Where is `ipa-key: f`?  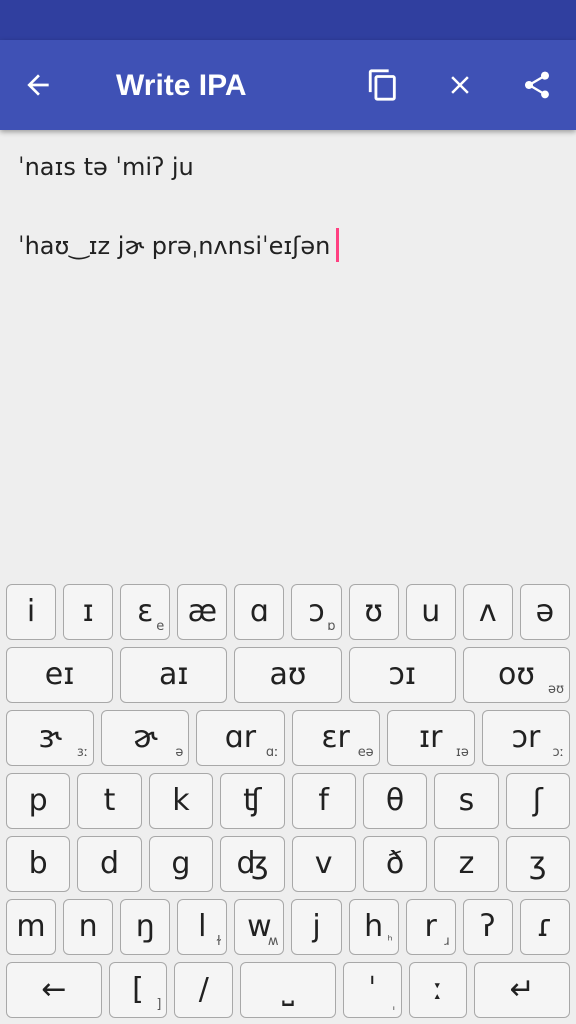
ipa-key: f is located at coordinates (323, 801).